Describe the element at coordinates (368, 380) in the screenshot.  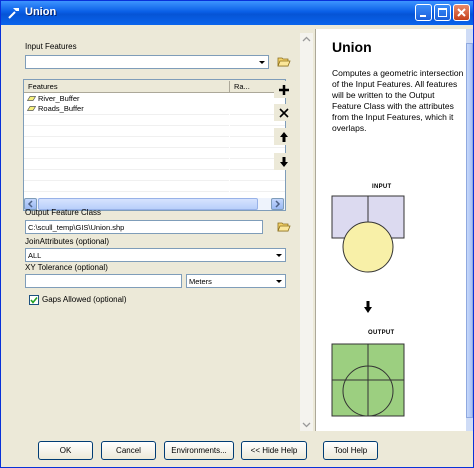
I see `output-diagram` at that location.